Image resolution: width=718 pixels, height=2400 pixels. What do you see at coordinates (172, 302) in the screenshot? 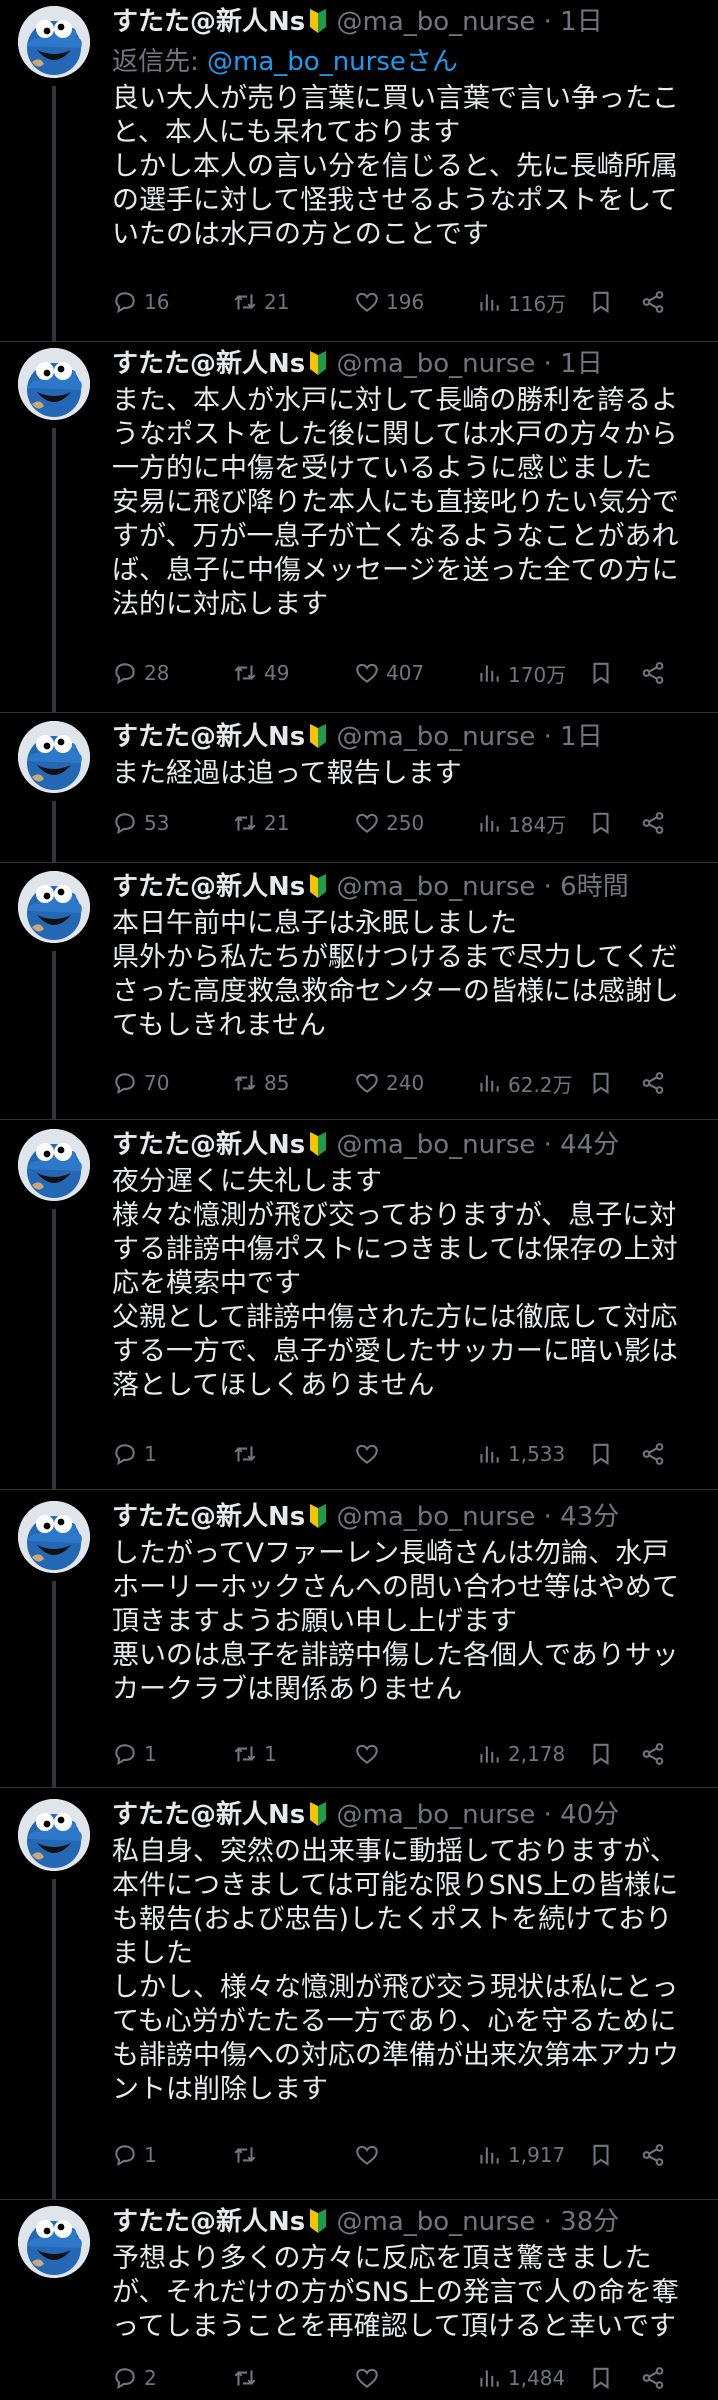
I see `reply-button: 16` at bounding box center [172, 302].